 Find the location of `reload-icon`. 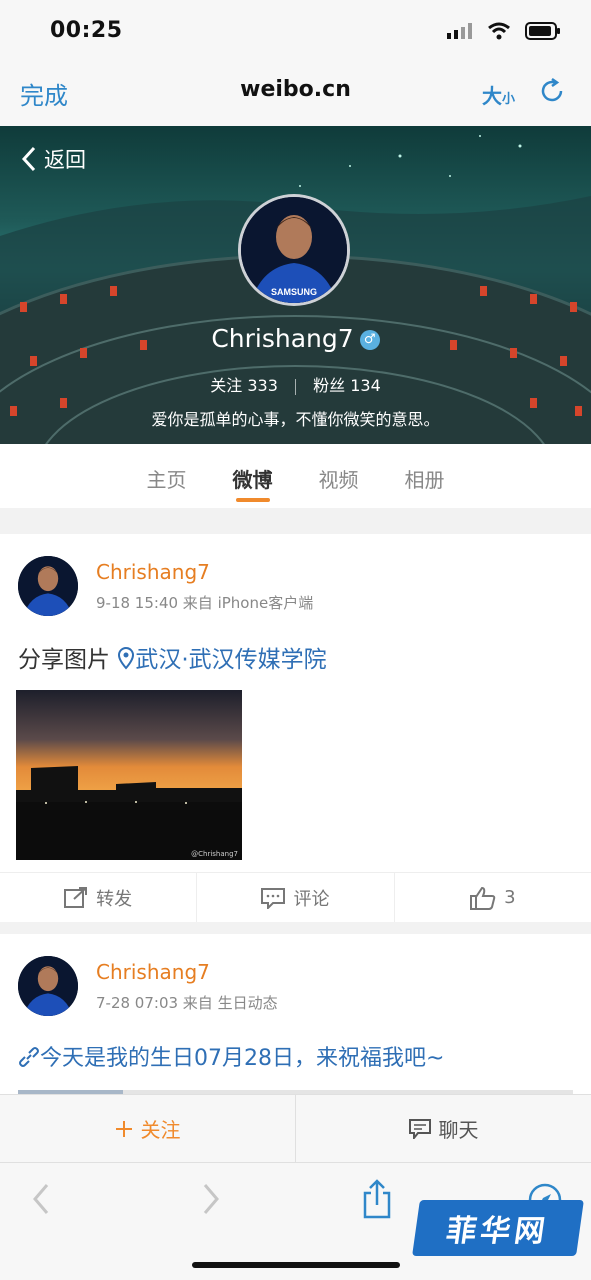

reload-icon is located at coordinates (552, 91).